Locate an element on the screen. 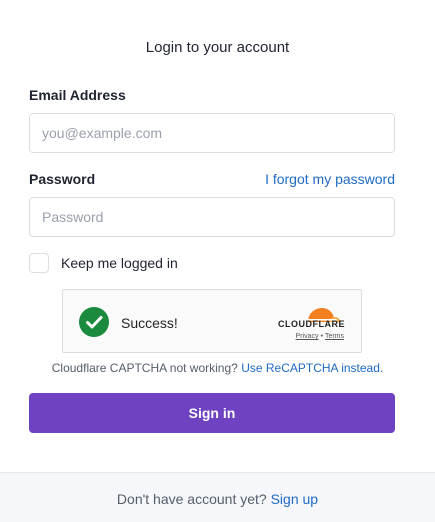 This screenshot has width=435, height=522. page-title: Login to your account is located at coordinates (217, 47).